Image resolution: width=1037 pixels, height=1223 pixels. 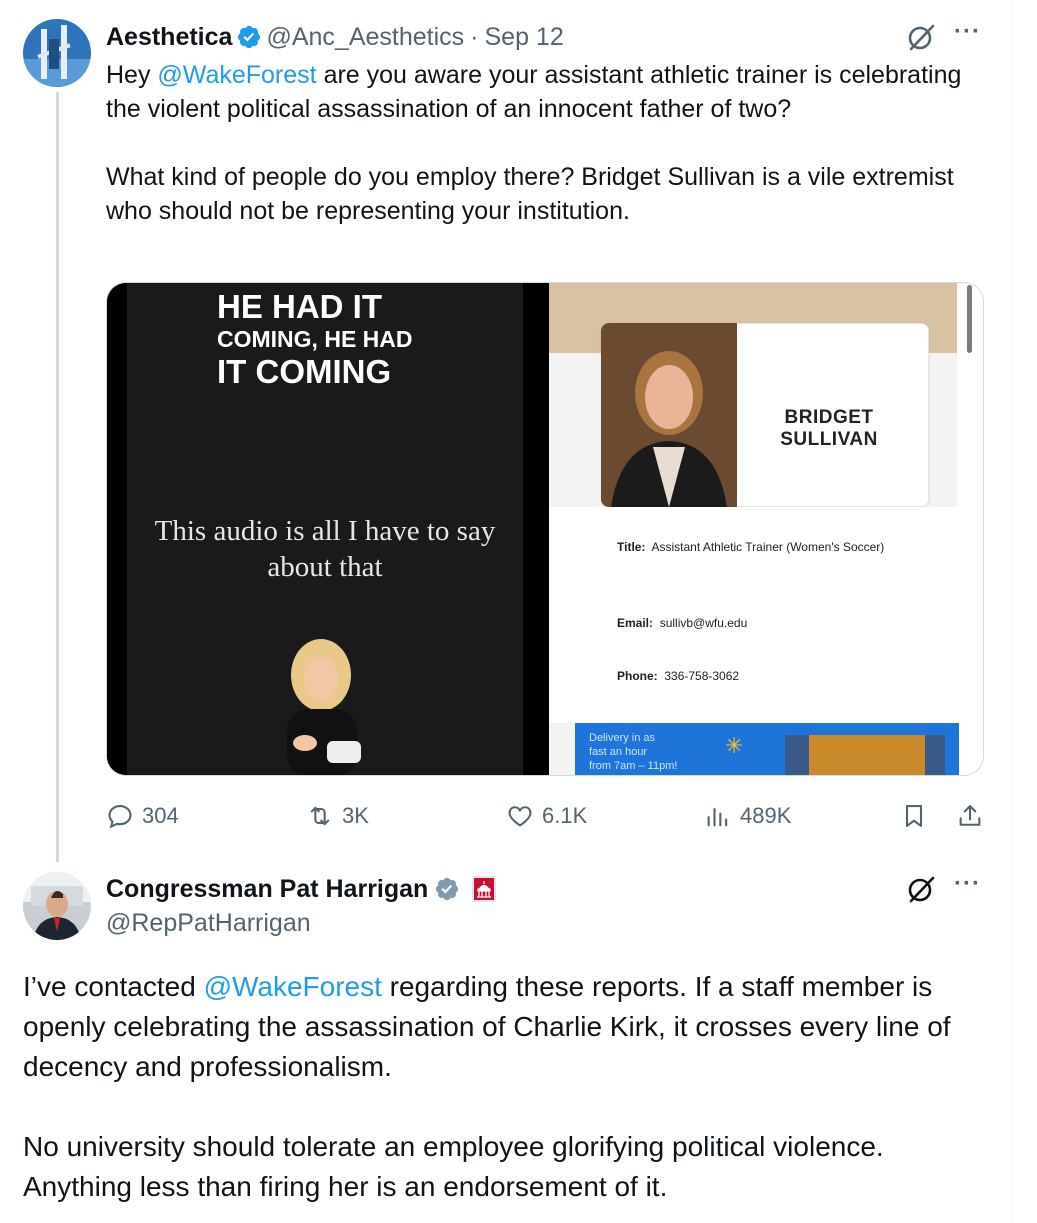 I want to click on views-button: 489K, so click(x=747, y=816).